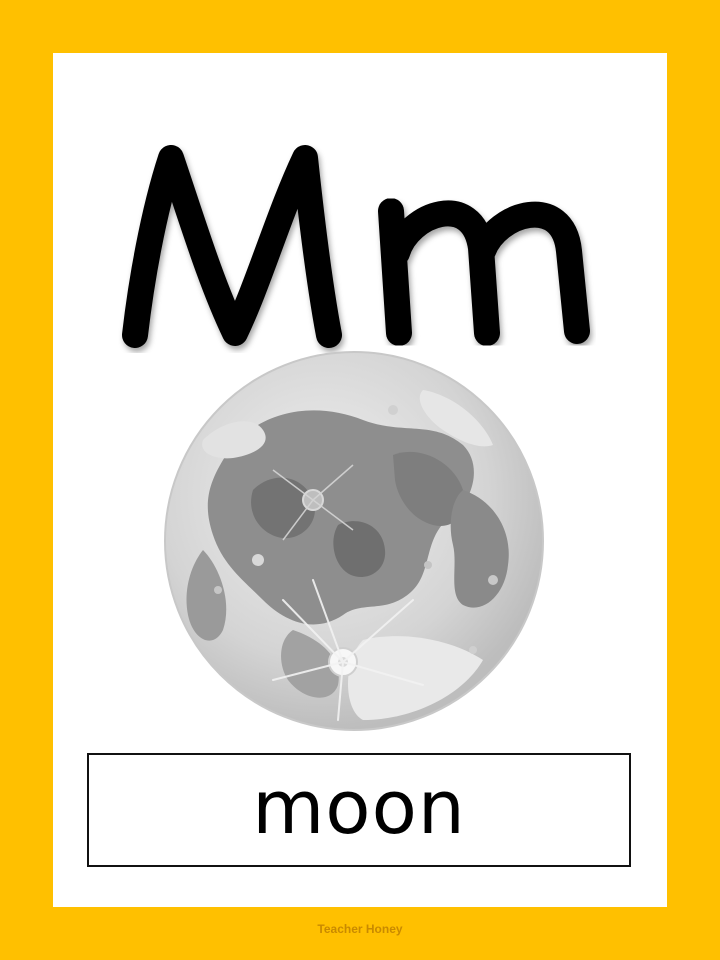 Image resolution: width=720 pixels, height=960 pixels. I want to click on lowercase-letter-glyph, so click(484, 272).